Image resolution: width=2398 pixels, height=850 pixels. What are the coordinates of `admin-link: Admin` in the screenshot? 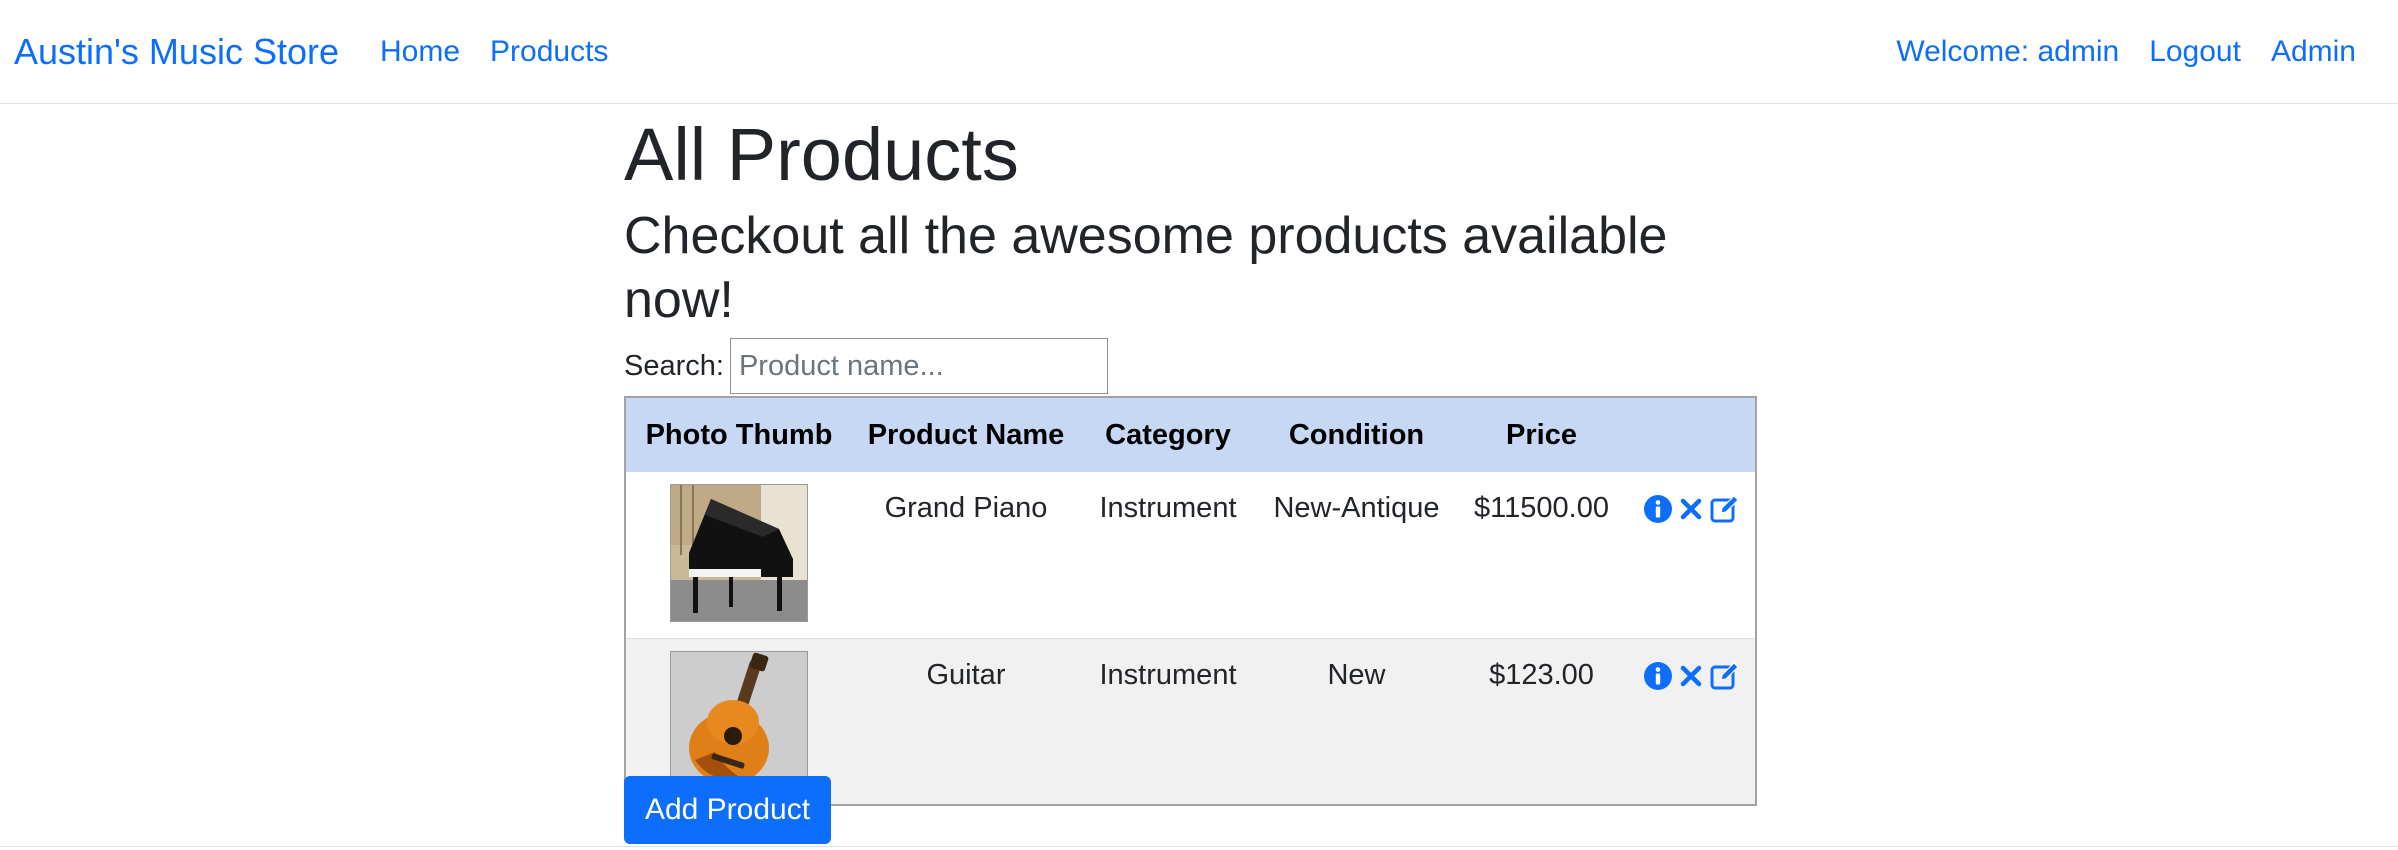 It's located at (2313, 52).